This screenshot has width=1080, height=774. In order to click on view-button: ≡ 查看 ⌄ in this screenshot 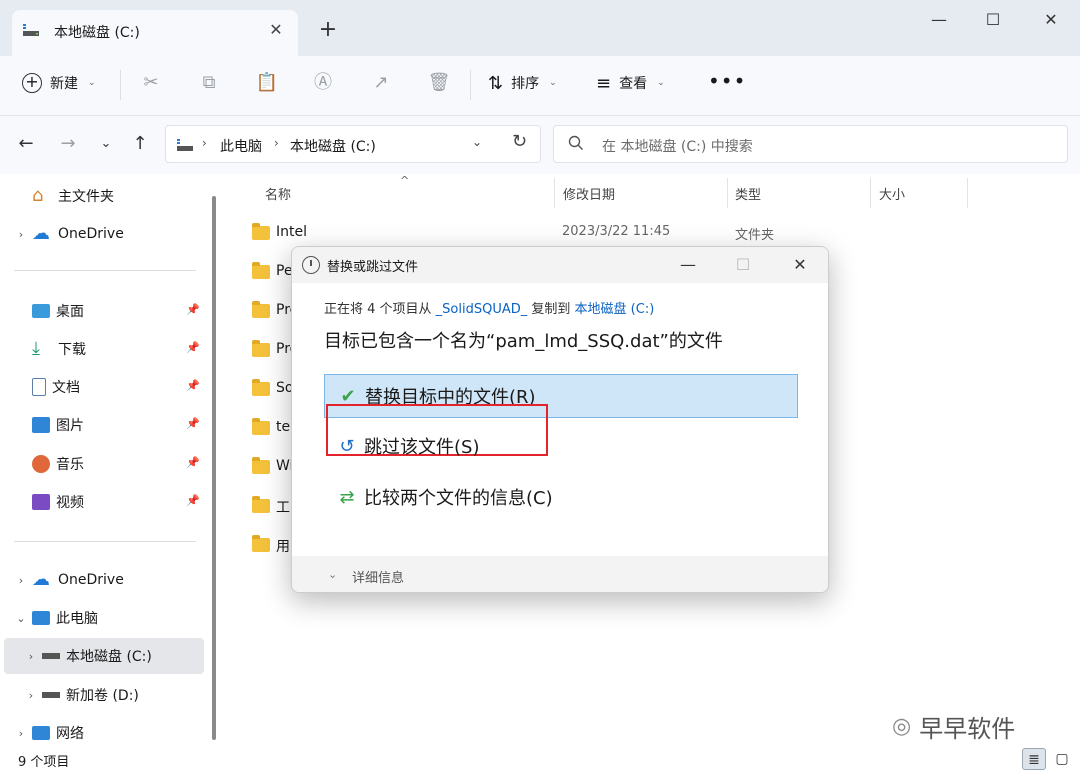, I will do `click(630, 83)`.